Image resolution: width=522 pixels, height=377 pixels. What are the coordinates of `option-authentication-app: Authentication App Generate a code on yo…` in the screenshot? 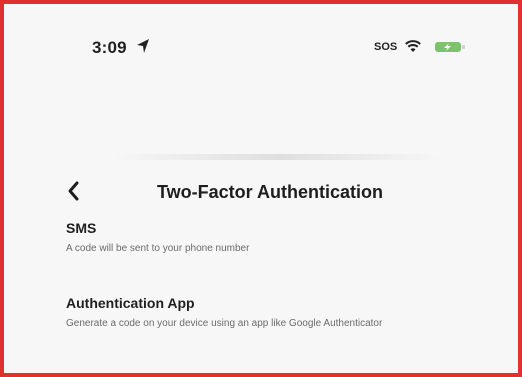 It's located at (266, 313).